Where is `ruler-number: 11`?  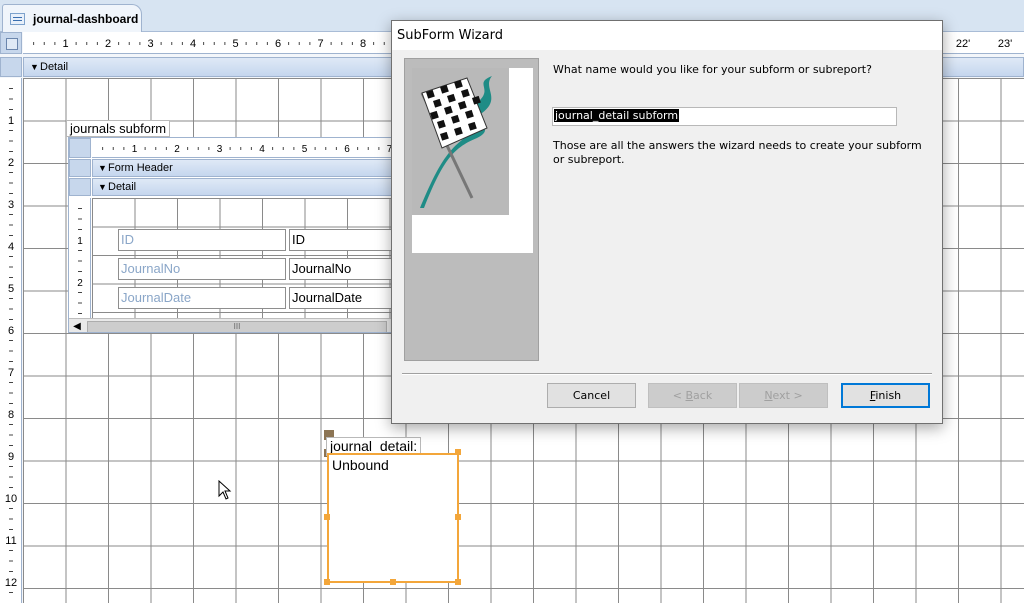
ruler-number: 11 is located at coordinates (10, 541).